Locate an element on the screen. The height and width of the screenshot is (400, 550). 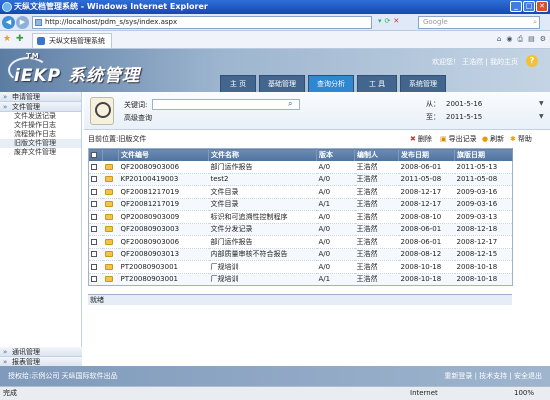
nav-tab-basic: 基础管理 is located at coordinates (282, 83).